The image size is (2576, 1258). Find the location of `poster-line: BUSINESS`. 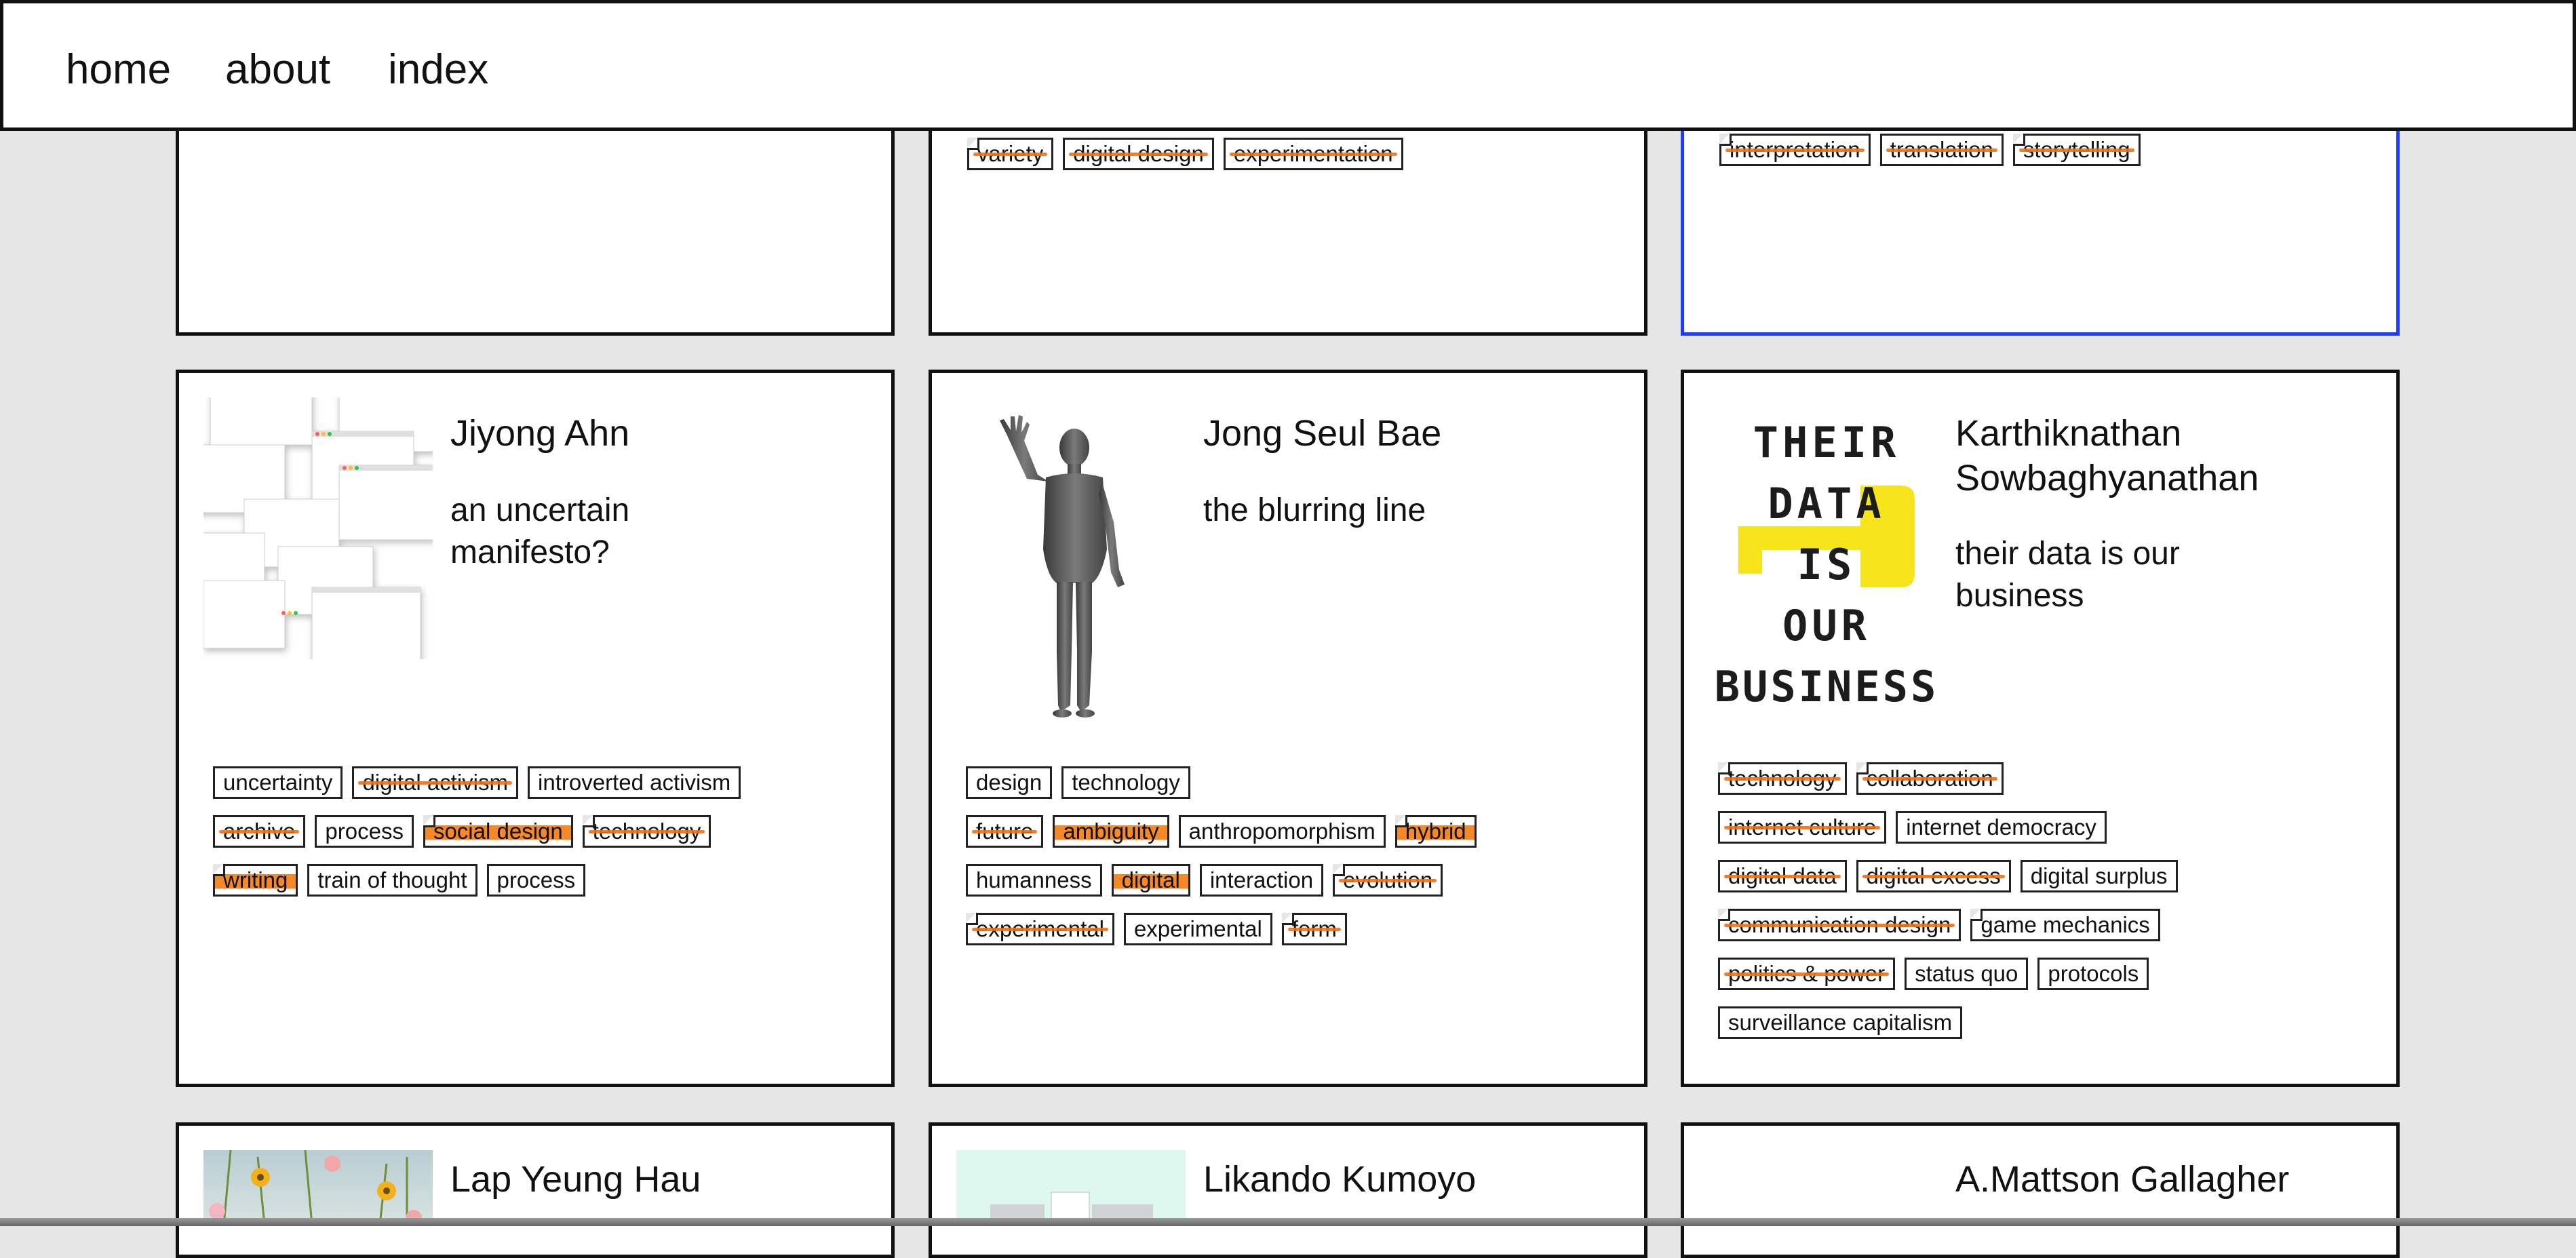

poster-line: BUSINESS is located at coordinates (1827, 685).